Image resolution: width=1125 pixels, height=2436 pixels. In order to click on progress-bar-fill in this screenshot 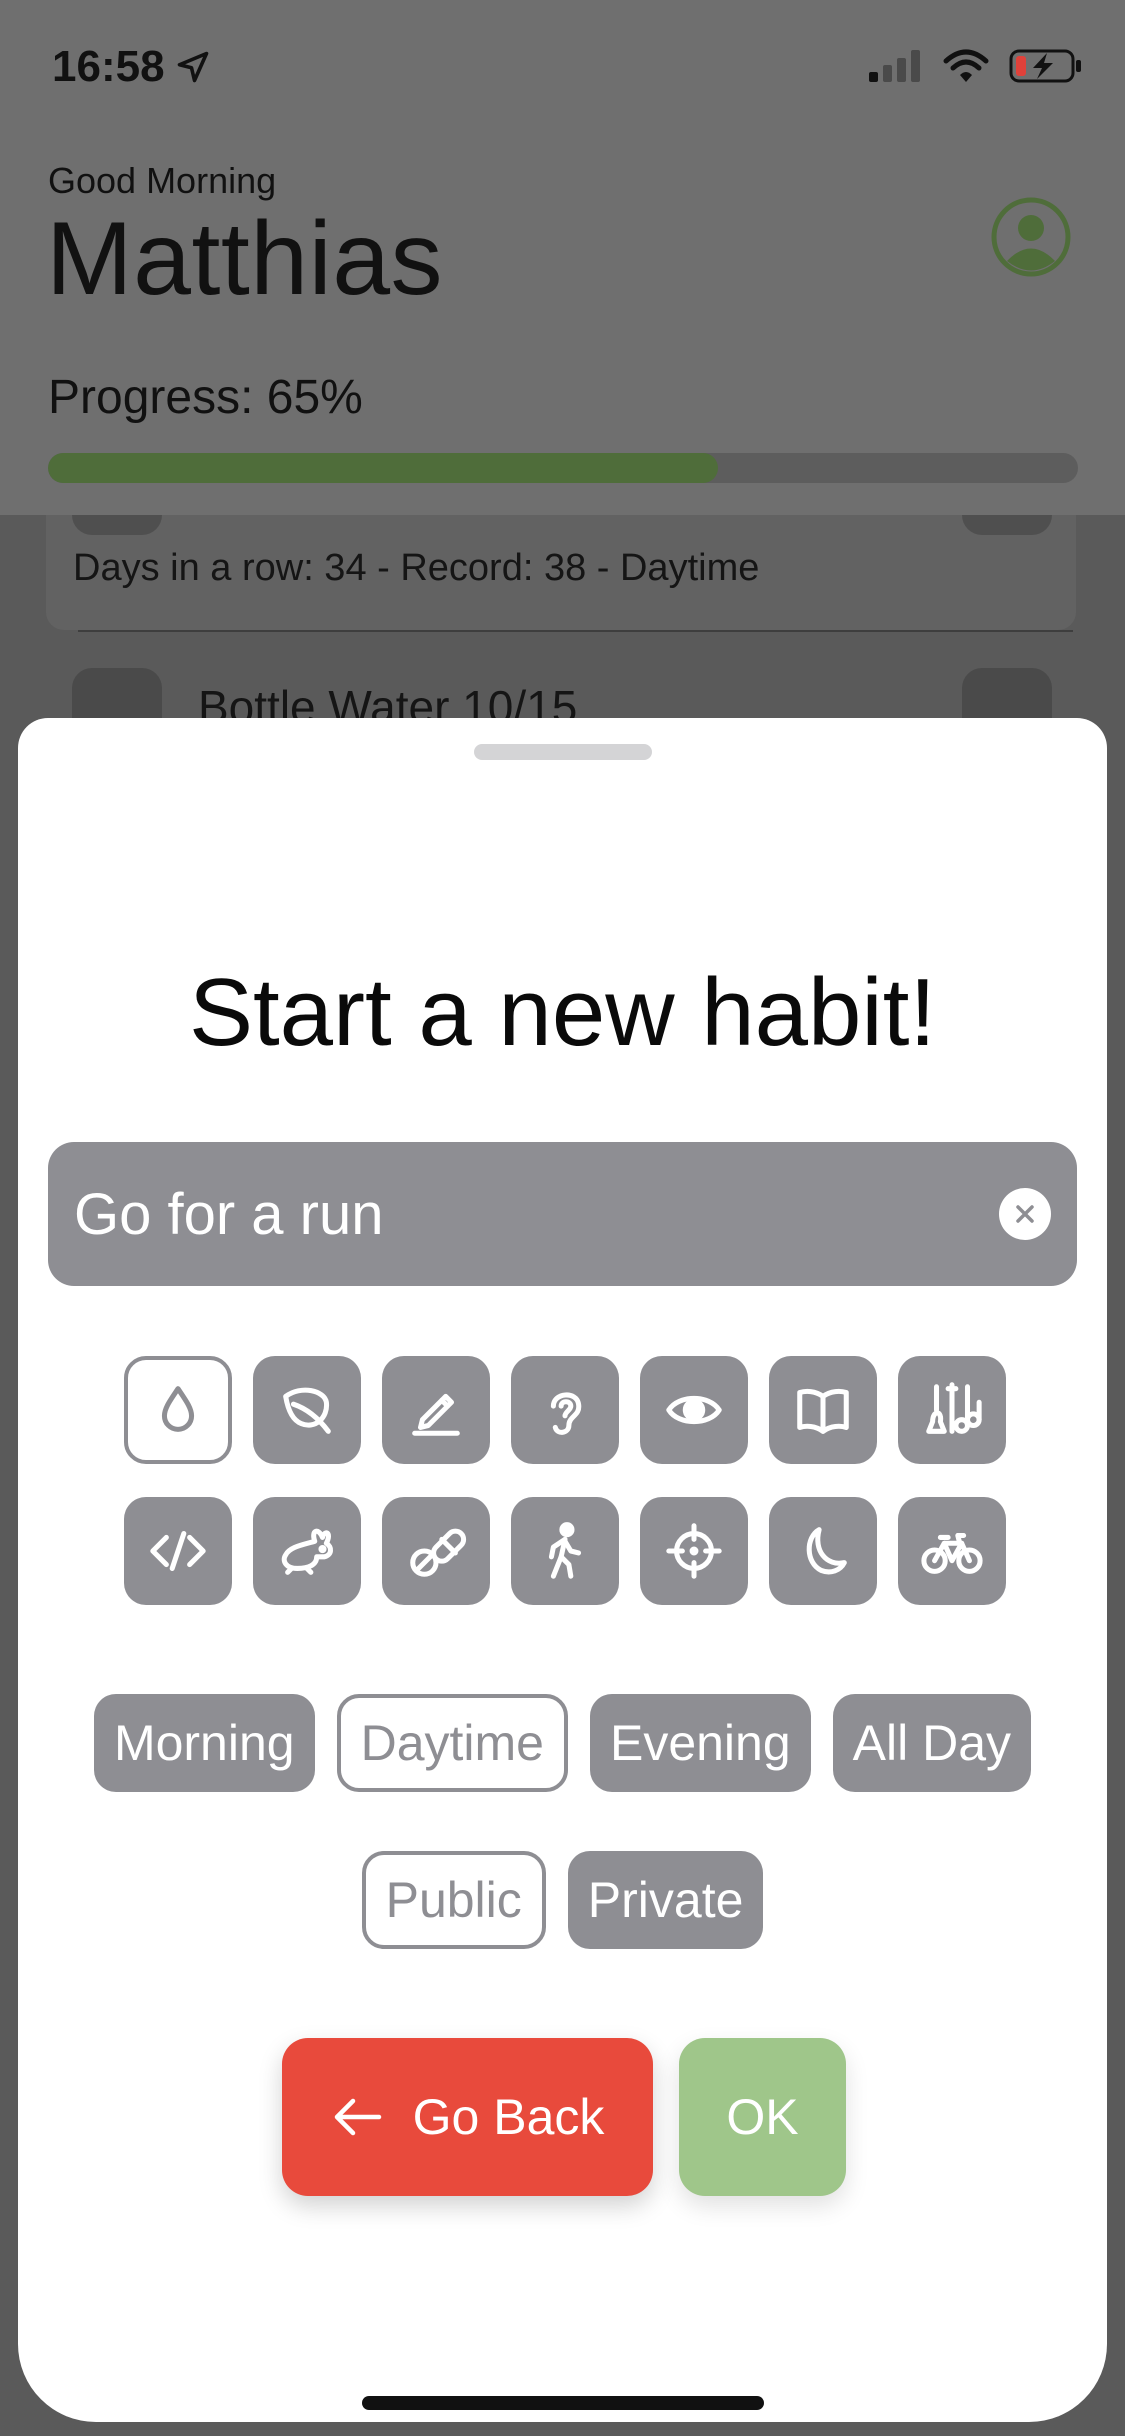, I will do `click(383, 468)`.